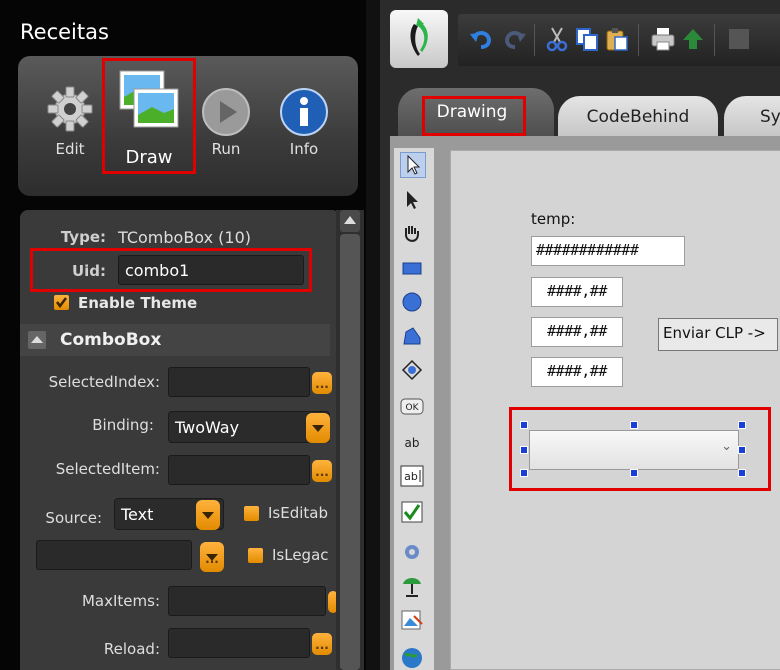  I want to click on edit-button: Edit, so click(70, 134).